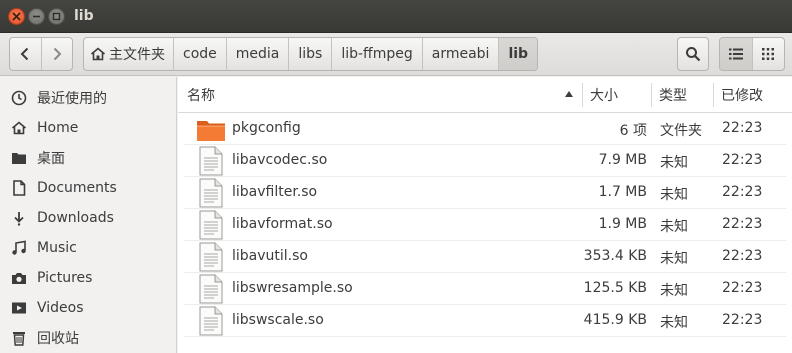 The height and width of the screenshot is (353, 792). I want to click on sidebar-item-trash: 回收站, so click(88, 338).